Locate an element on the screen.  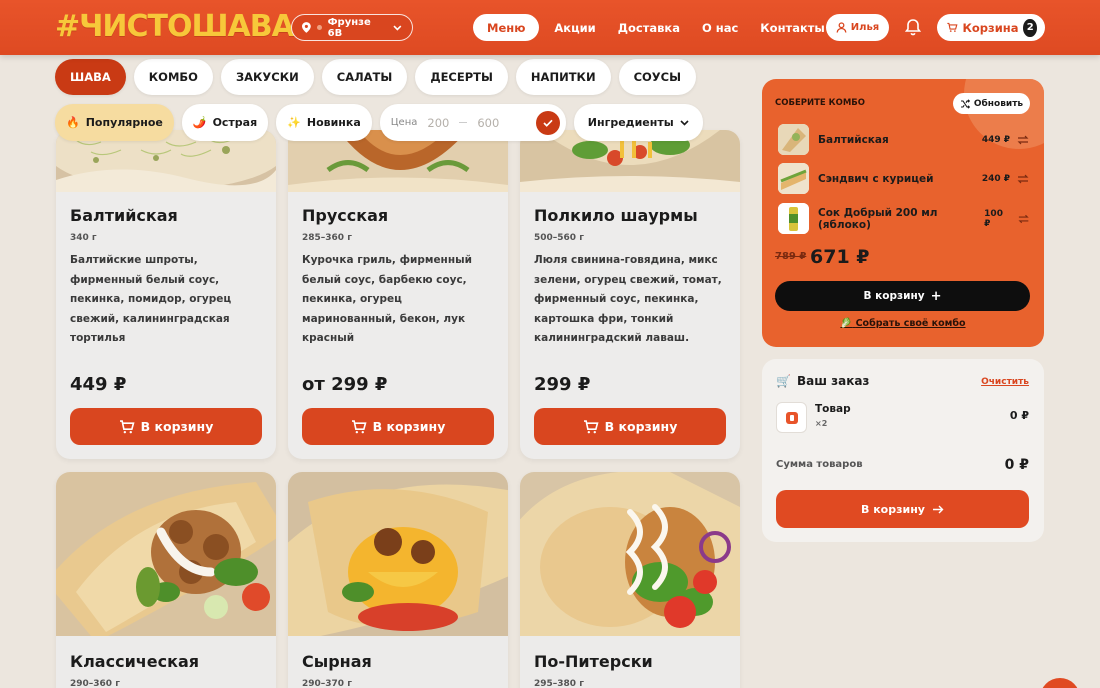
nav-about: О нас is located at coordinates (720, 27).